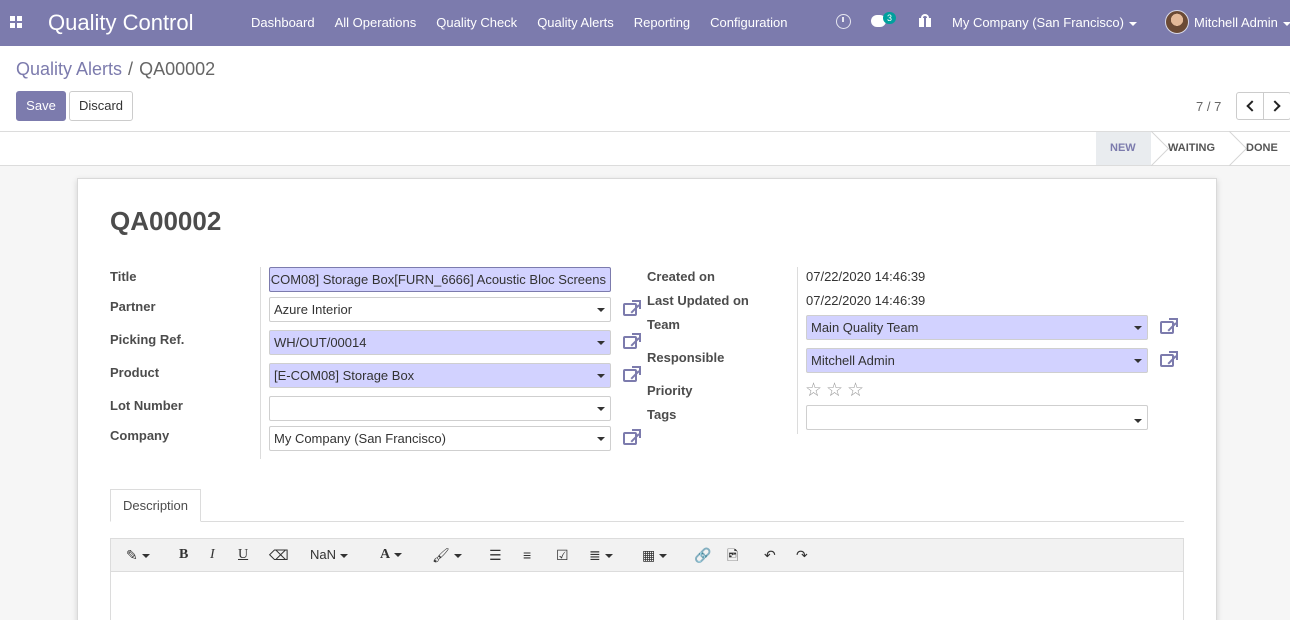 Image resolution: width=1290 pixels, height=620 pixels. Describe the element at coordinates (155, 505) in the screenshot. I see `tab-description: Description` at that location.